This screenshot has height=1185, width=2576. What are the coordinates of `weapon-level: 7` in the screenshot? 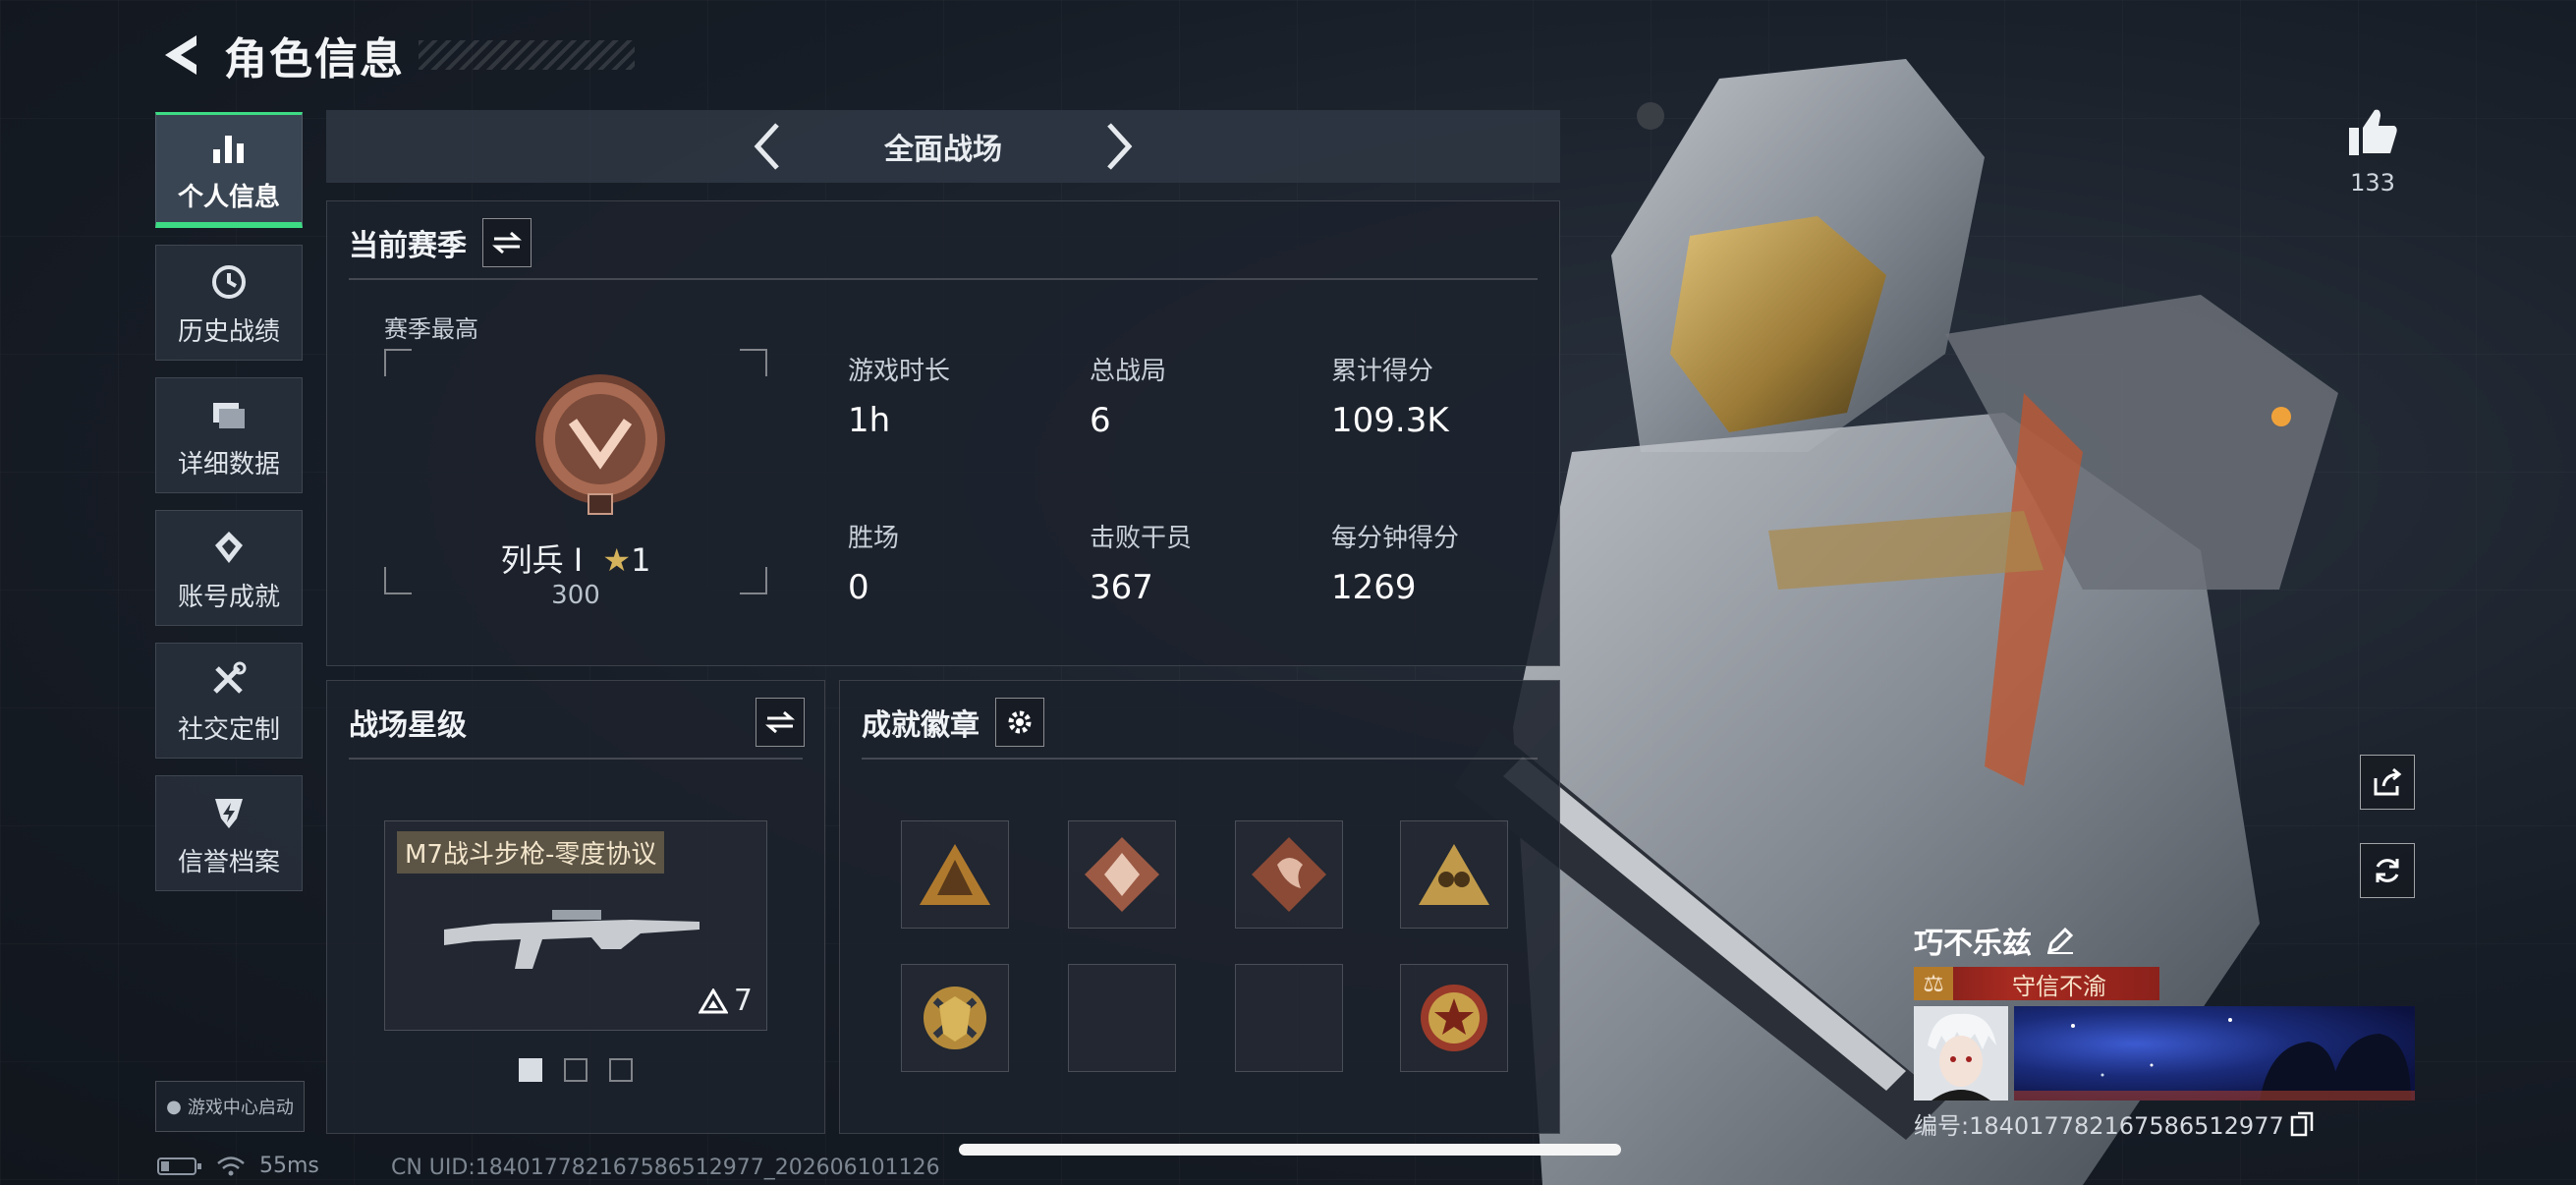 It's located at (725, 1001).